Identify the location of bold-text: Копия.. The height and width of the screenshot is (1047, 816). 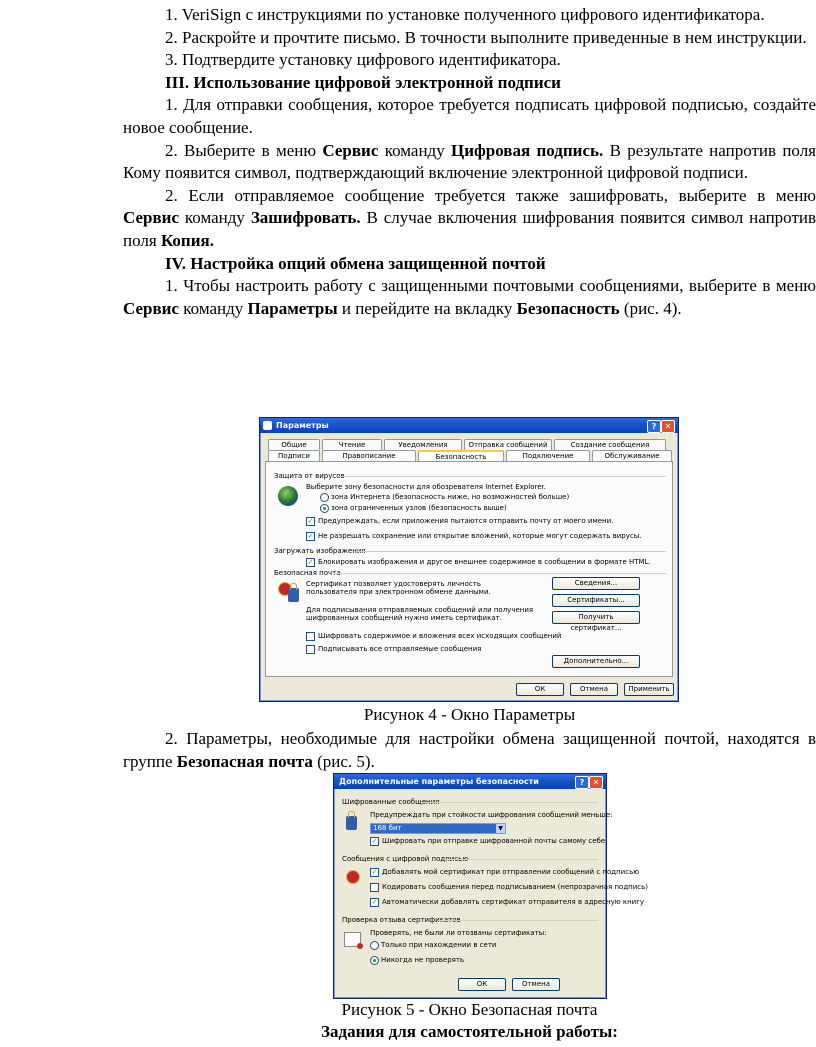
(187, 240).